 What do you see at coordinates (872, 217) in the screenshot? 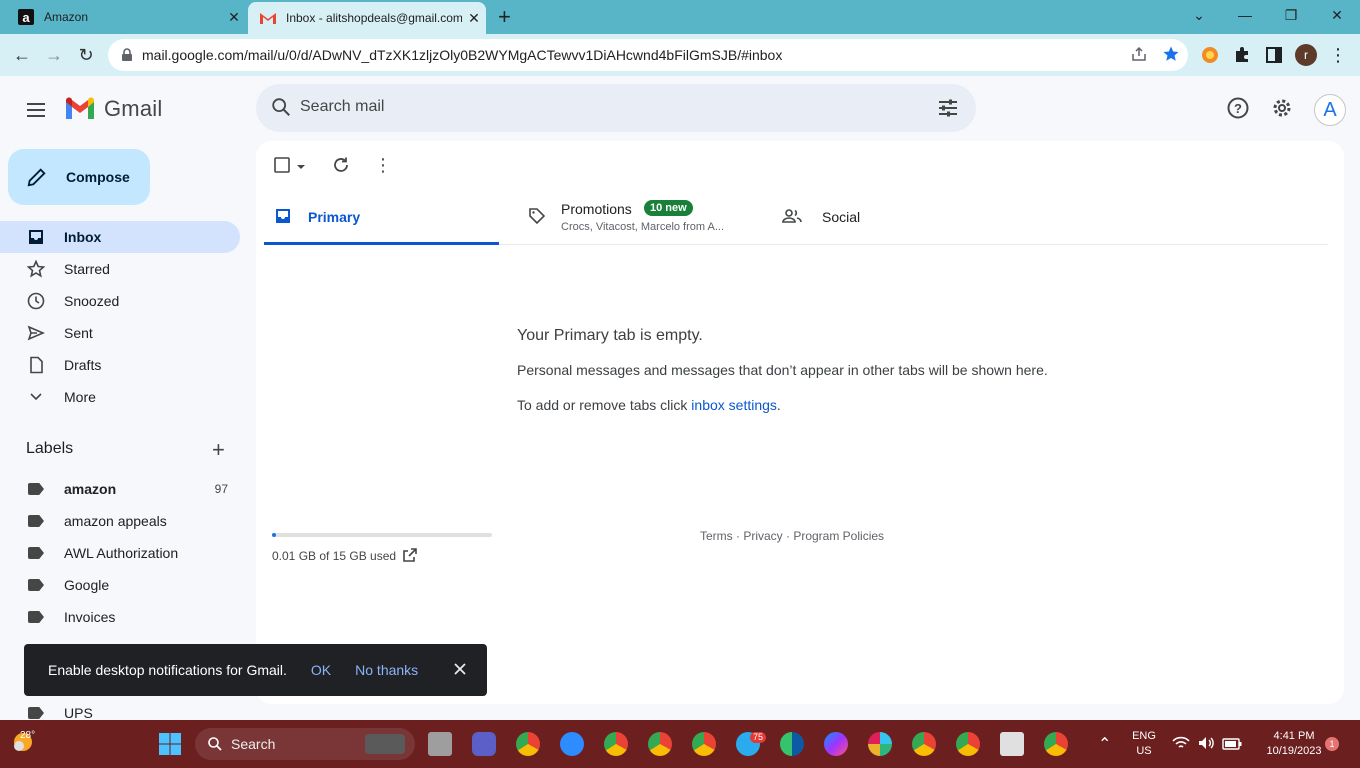
I see `tab-social: Social` at bounding box center [872, 217].